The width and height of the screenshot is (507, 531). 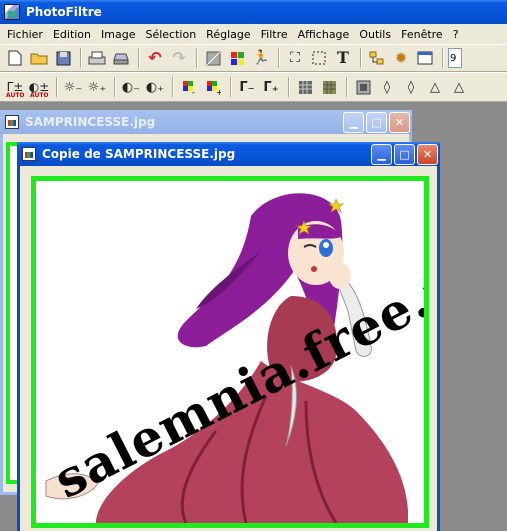 What do you see at coordinates (64, 12) in the screenshot?
I see `app-title: PhotoFiltre` at bounding box center [64, 12].